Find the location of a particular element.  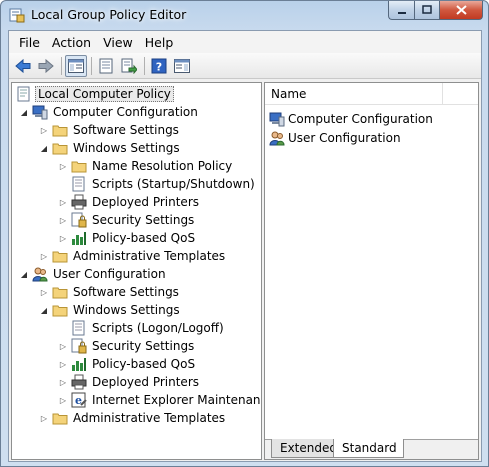

tree-item-user-policy-based-qos: ▷ Policy-based QoS is located at coordinates (136, 364).